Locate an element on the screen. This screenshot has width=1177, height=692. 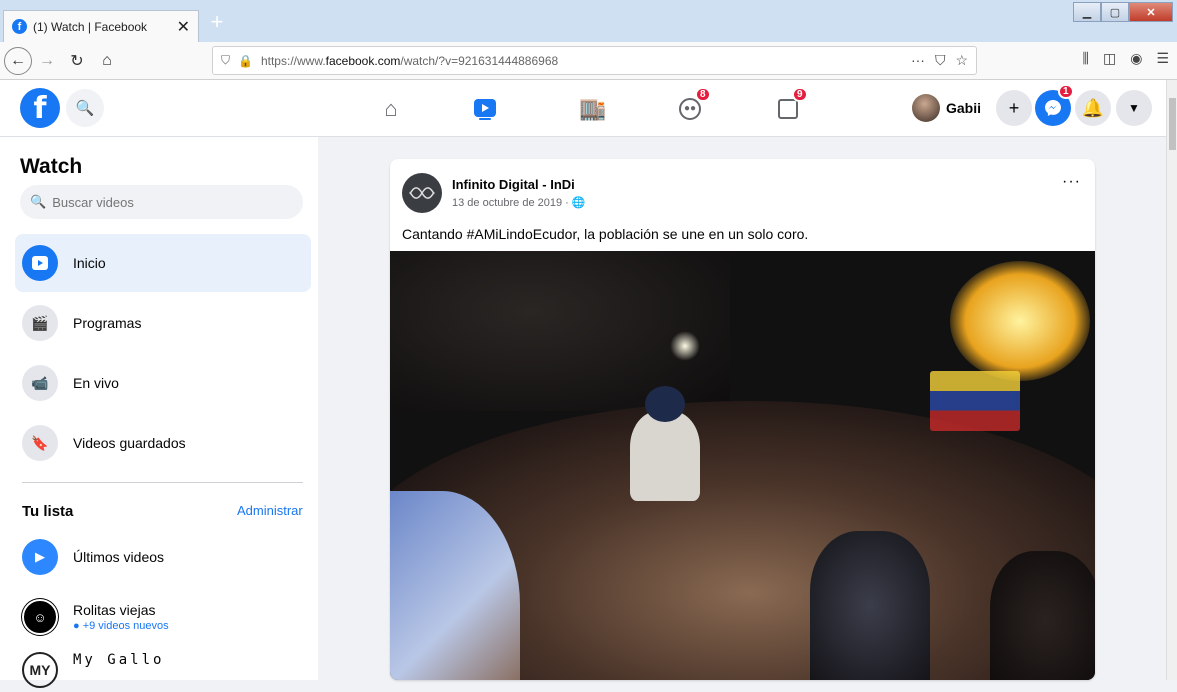
groups-badge: 8 is located at coordinates (703, 94).